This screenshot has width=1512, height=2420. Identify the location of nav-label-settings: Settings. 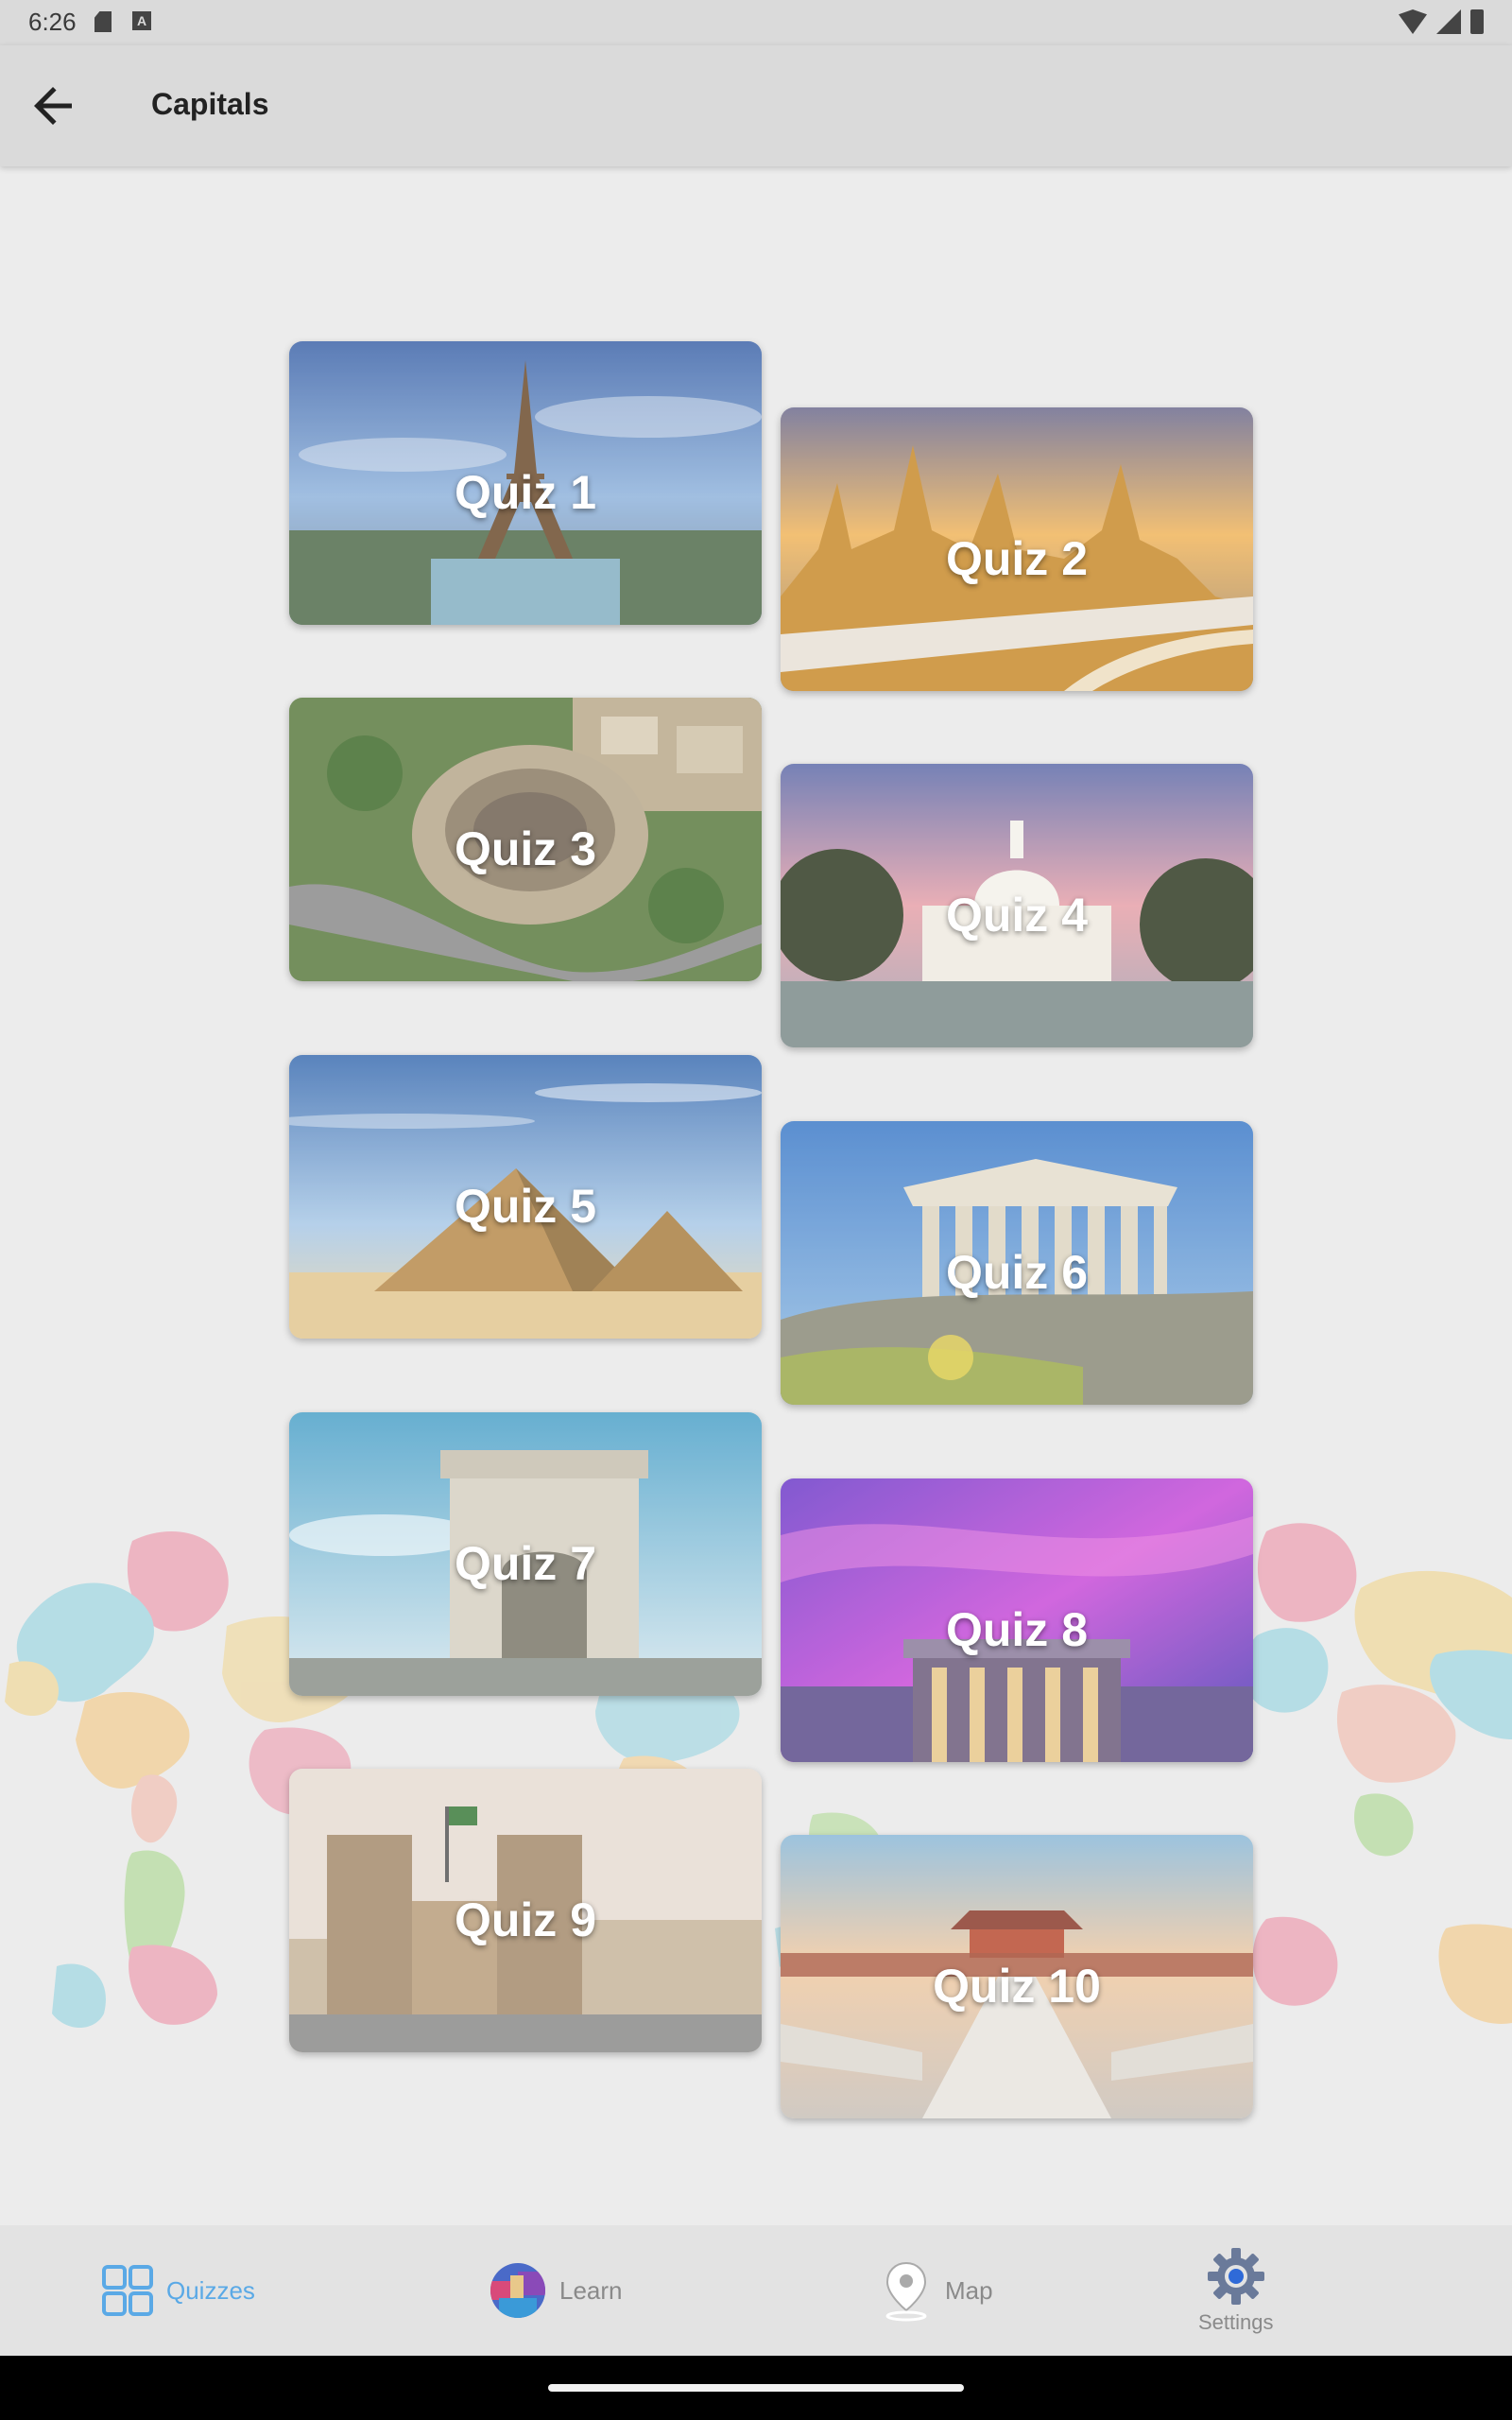
(1236, 2322).